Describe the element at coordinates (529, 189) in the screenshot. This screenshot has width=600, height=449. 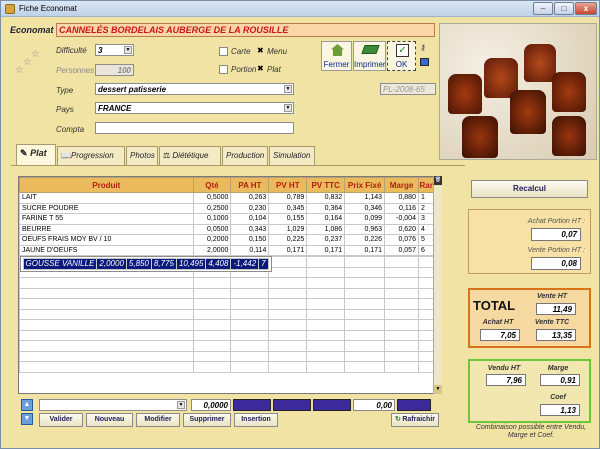
I see `recalcul-button: Recalcul` at that location.